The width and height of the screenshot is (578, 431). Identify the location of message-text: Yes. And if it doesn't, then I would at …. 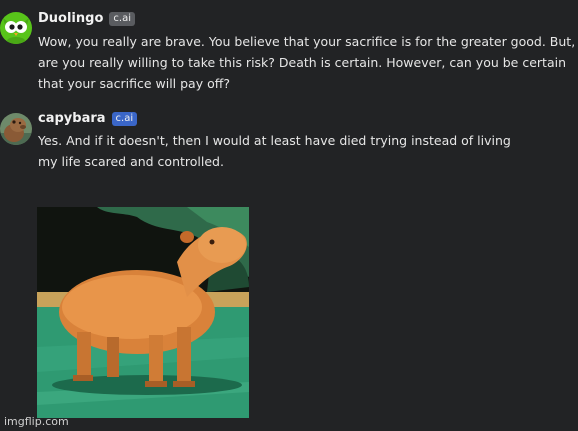
(274, 151).